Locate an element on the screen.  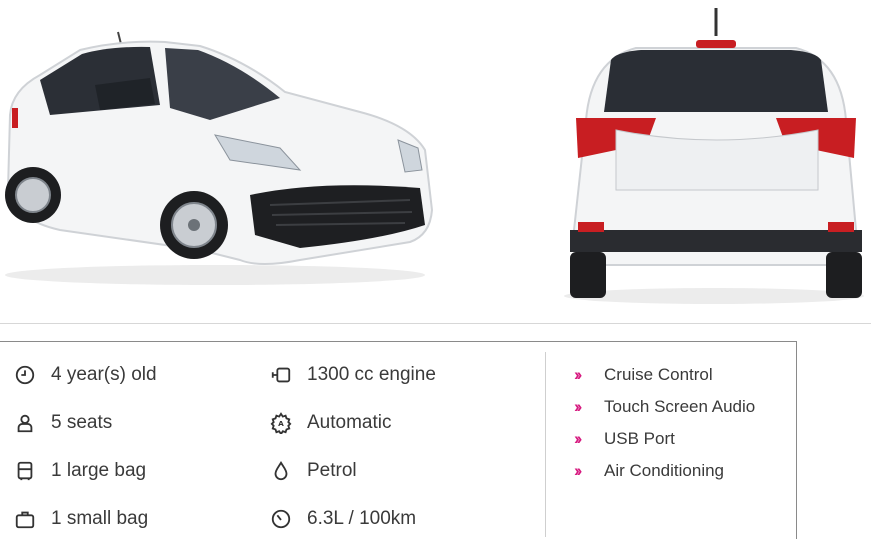
feature-label: USB Port is located at coordinates (639, 438).